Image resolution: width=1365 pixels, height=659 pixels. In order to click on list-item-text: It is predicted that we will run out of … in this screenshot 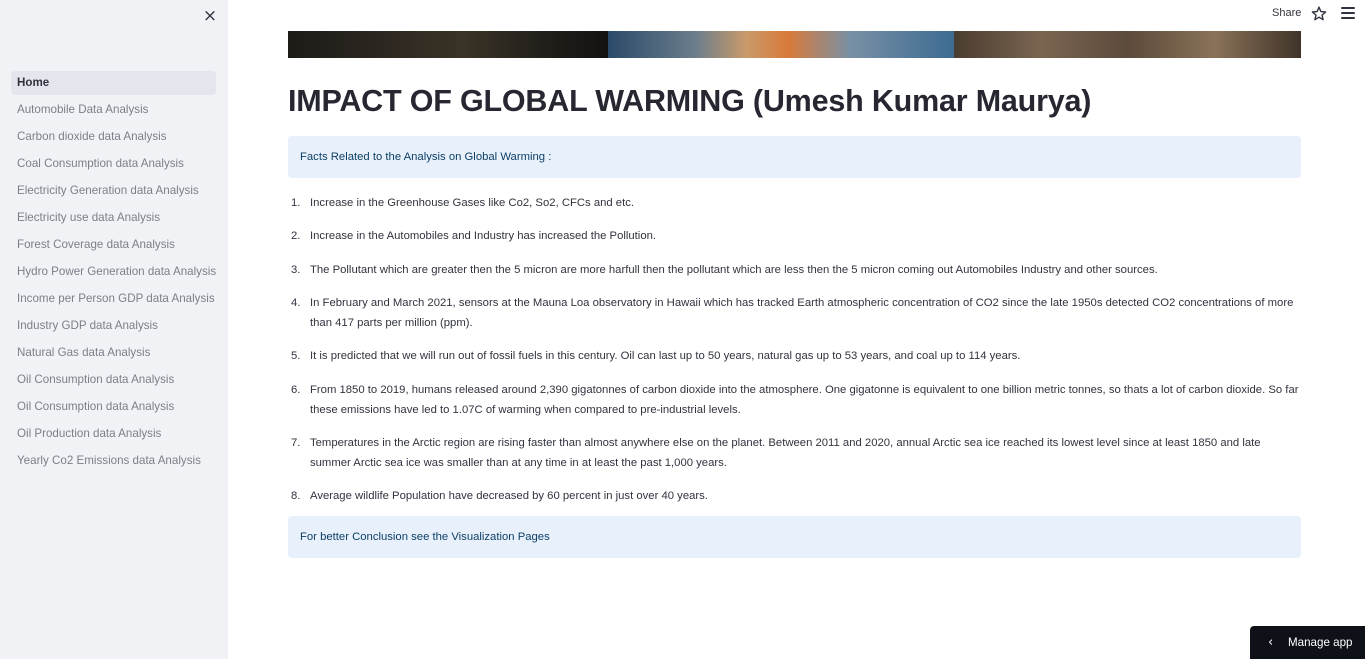, I will do `click(665, 356)`.